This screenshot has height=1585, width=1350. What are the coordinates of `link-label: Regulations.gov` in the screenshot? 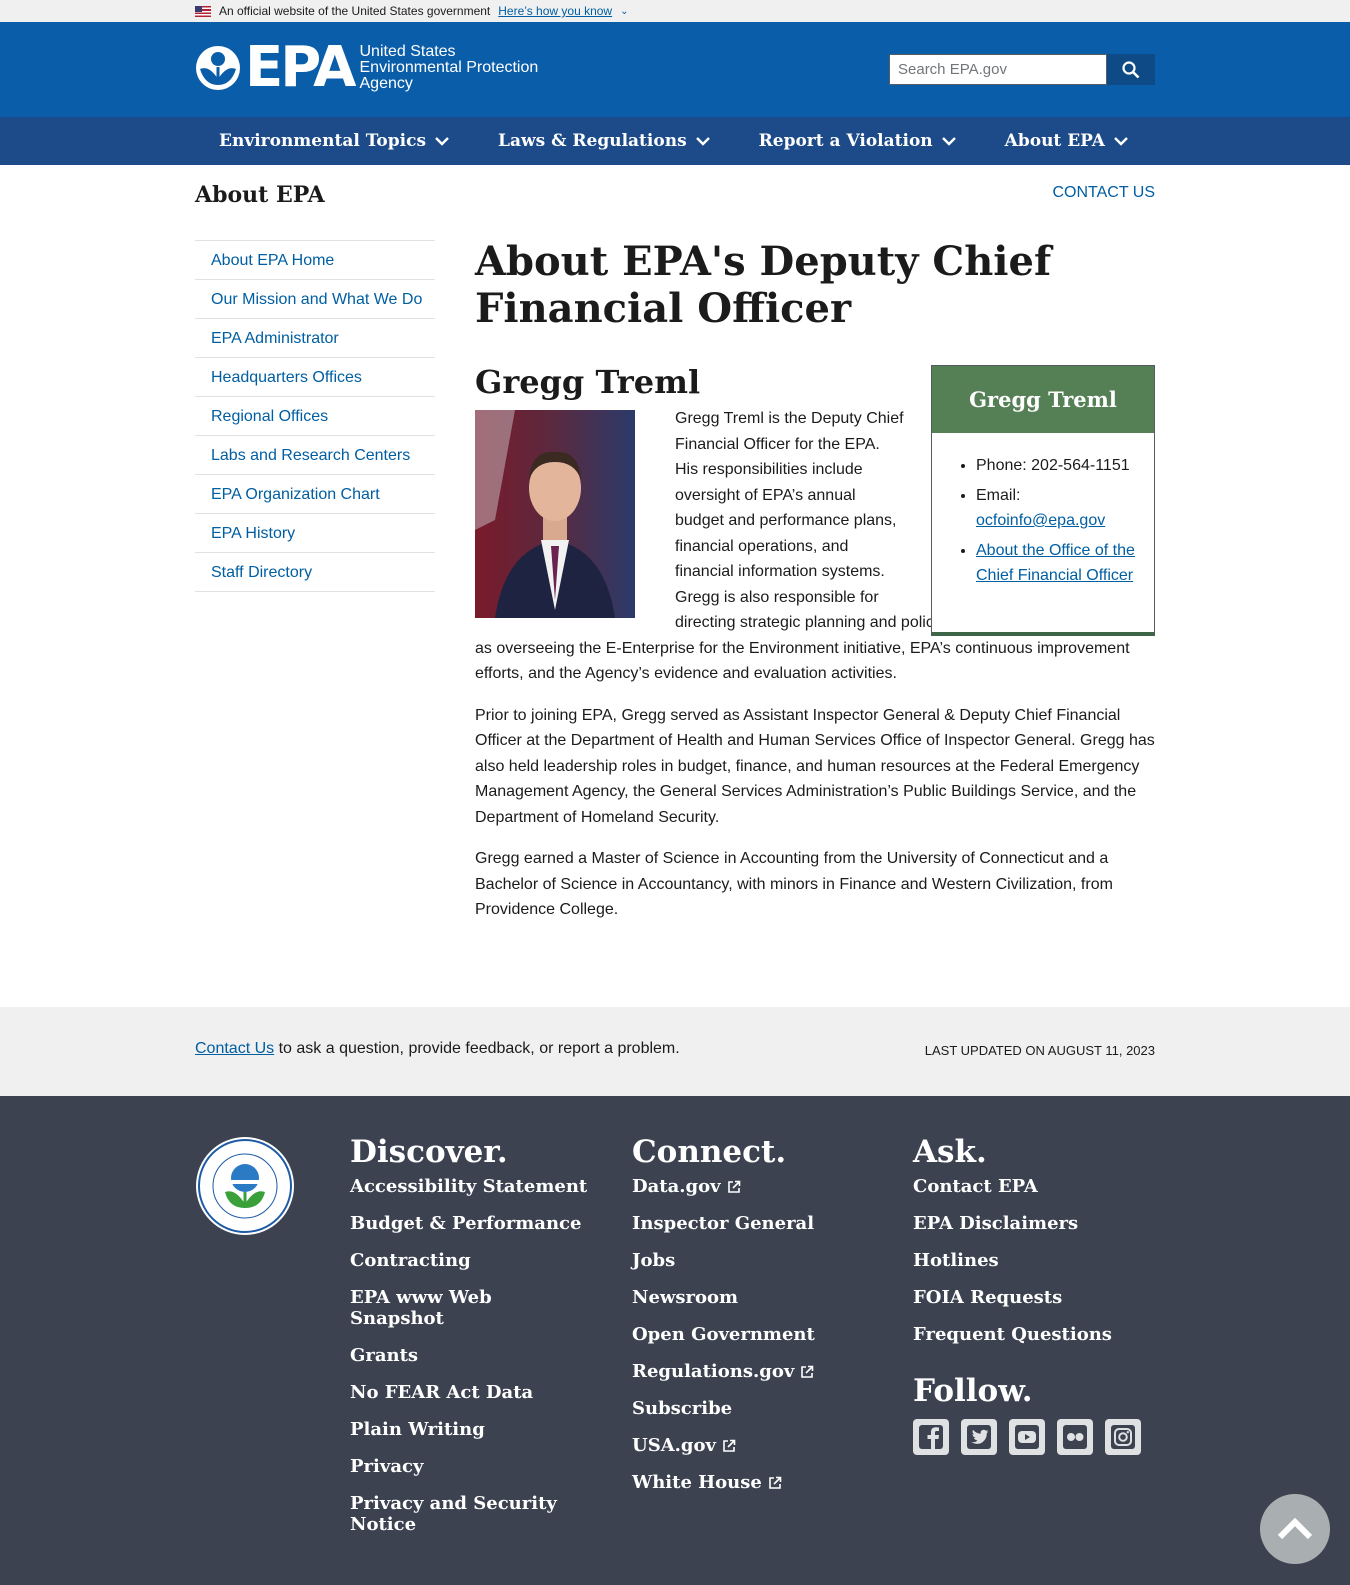 It's located at (713, 1371).